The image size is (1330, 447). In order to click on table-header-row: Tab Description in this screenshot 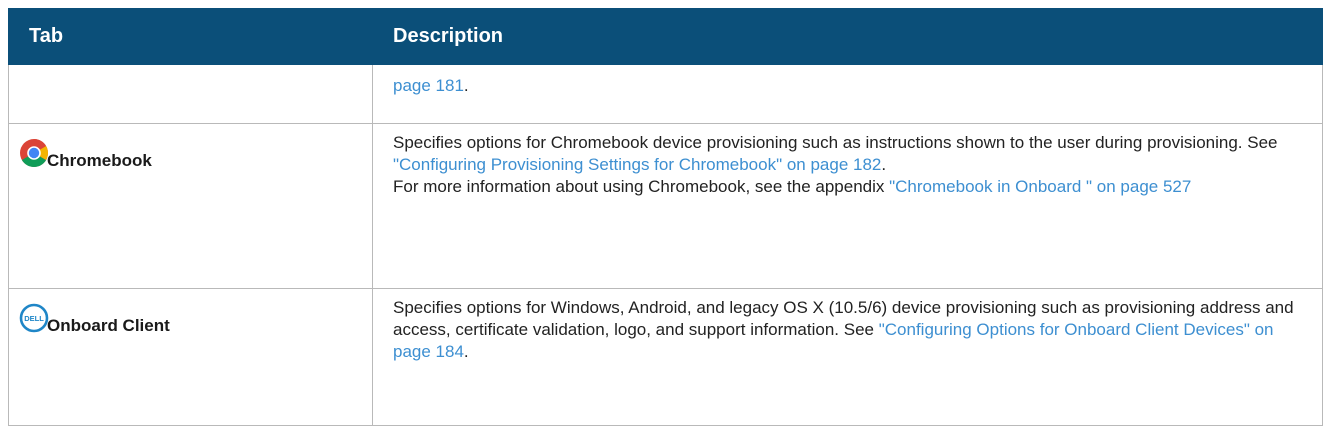, I will do `click(665, 36)`.